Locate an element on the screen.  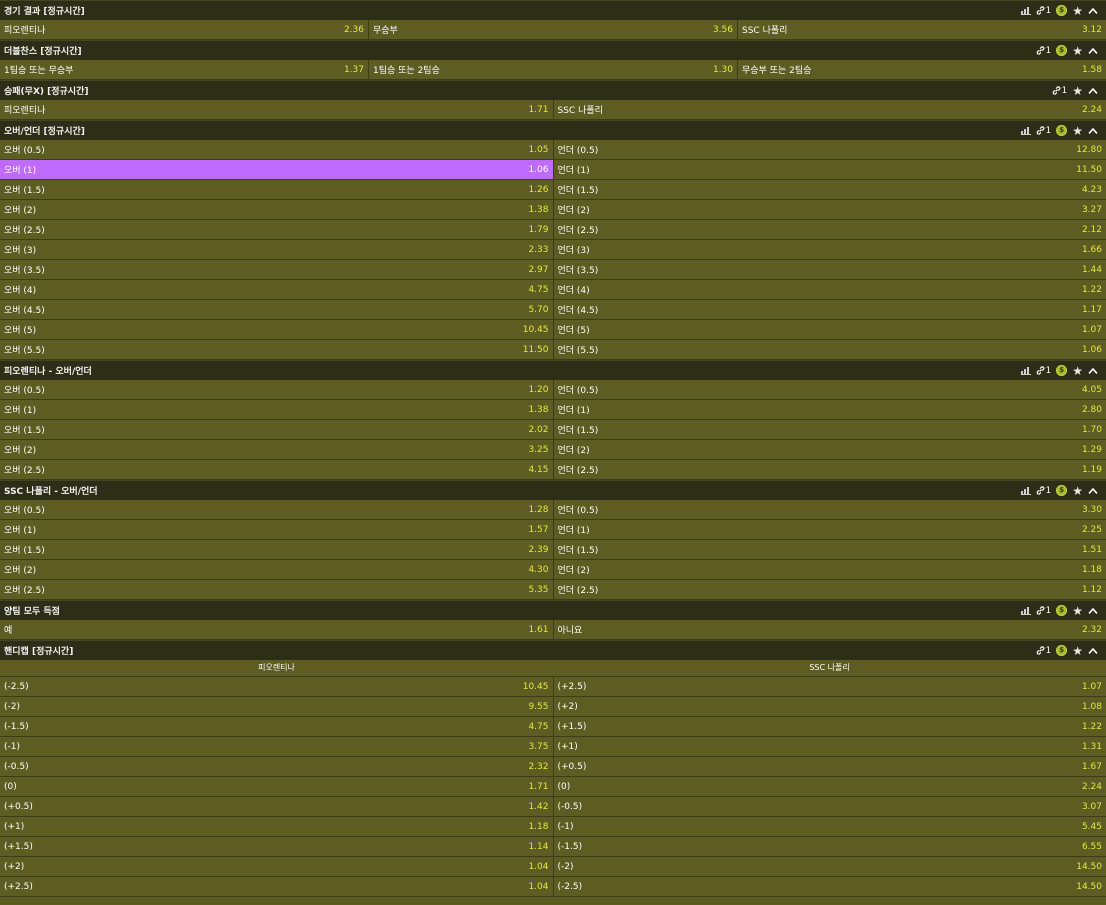
odds-cell: 무승부 3.56 is located at coordinates (553, 30).